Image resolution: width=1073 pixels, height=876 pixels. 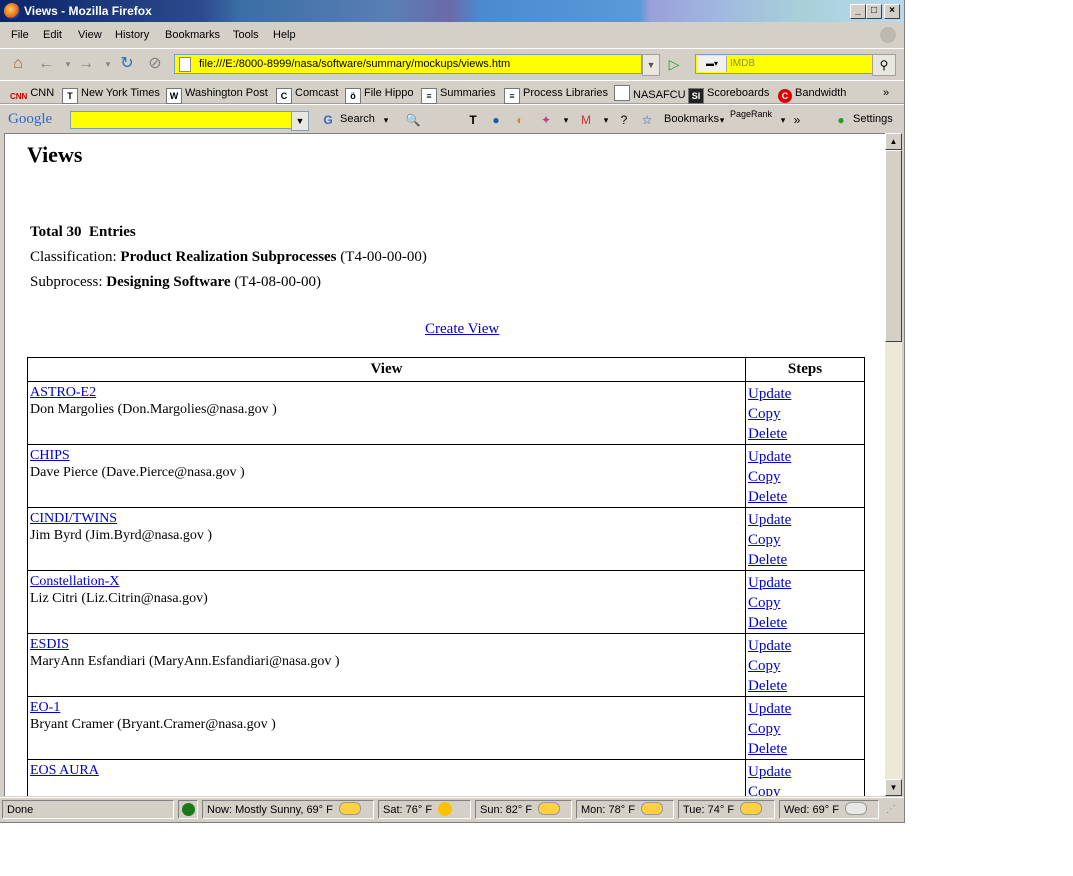 What do you see at coordinates (893, 141) in the screenshot?
I see `scroll-up-icon: ▲` at bounding box center [893, 141].